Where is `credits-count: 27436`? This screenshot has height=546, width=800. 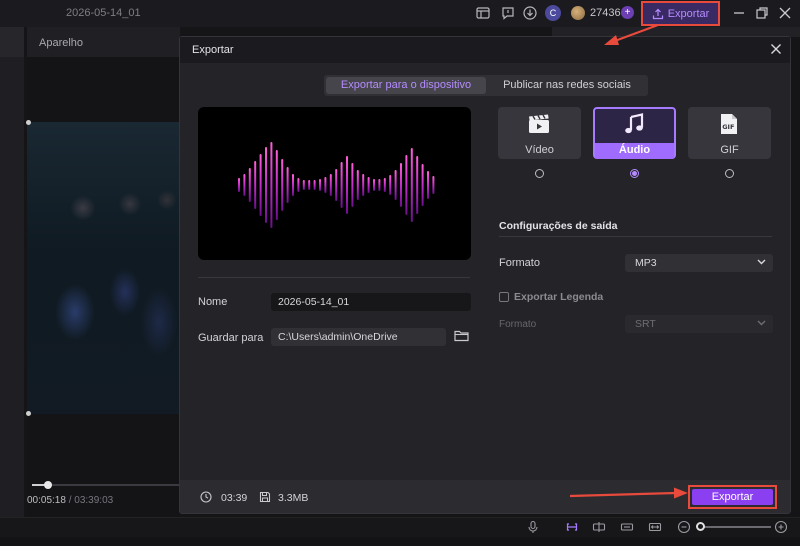
credits-count: 27436 is located at coordinates (605, 13).